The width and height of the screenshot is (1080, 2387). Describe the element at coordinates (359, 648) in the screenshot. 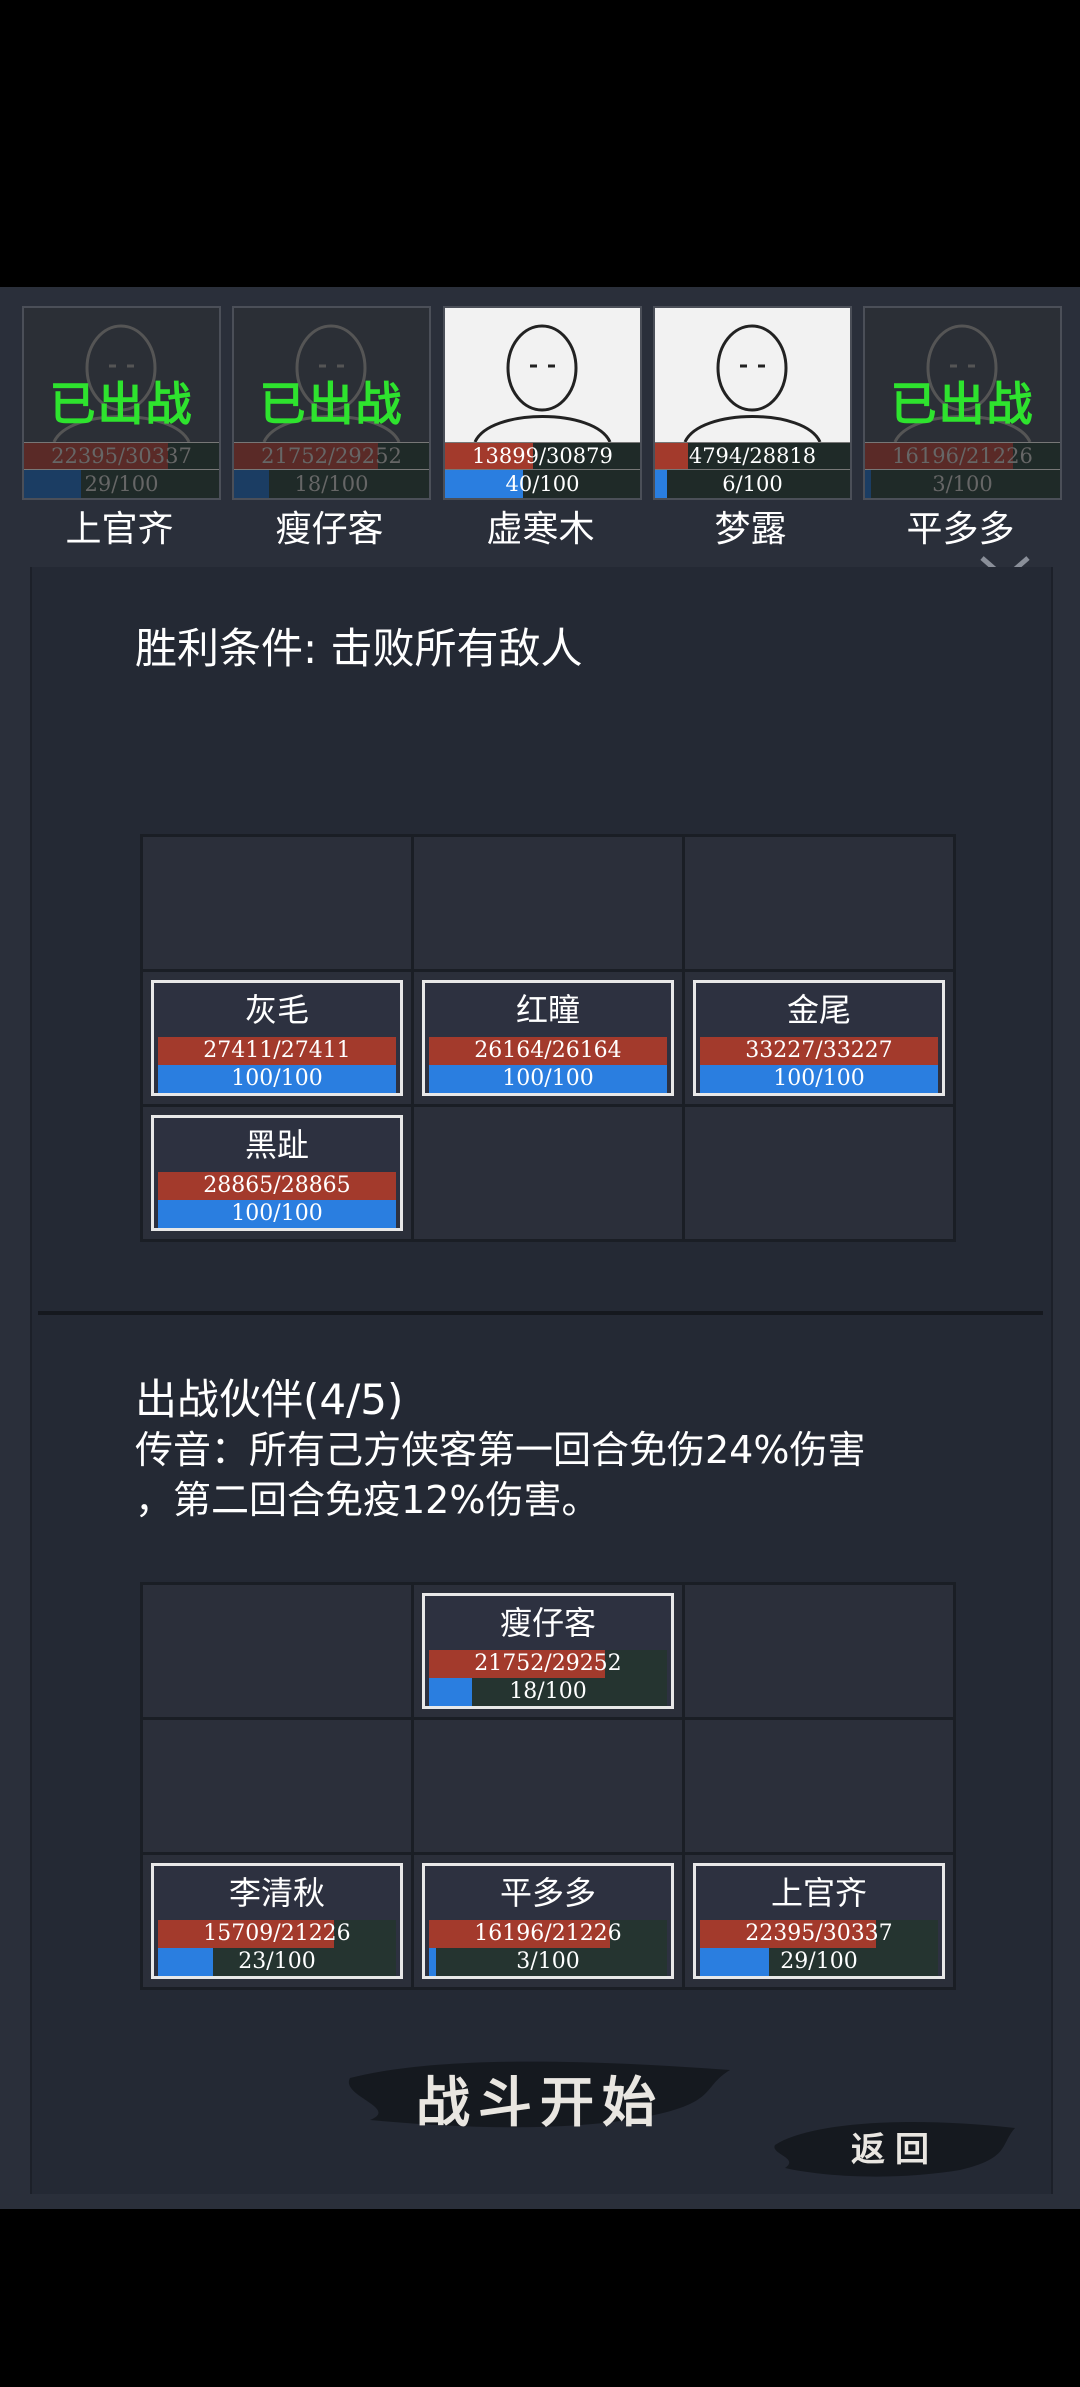

I see `victory-condition: 胜利条件: 击败所有敌人` at that location.